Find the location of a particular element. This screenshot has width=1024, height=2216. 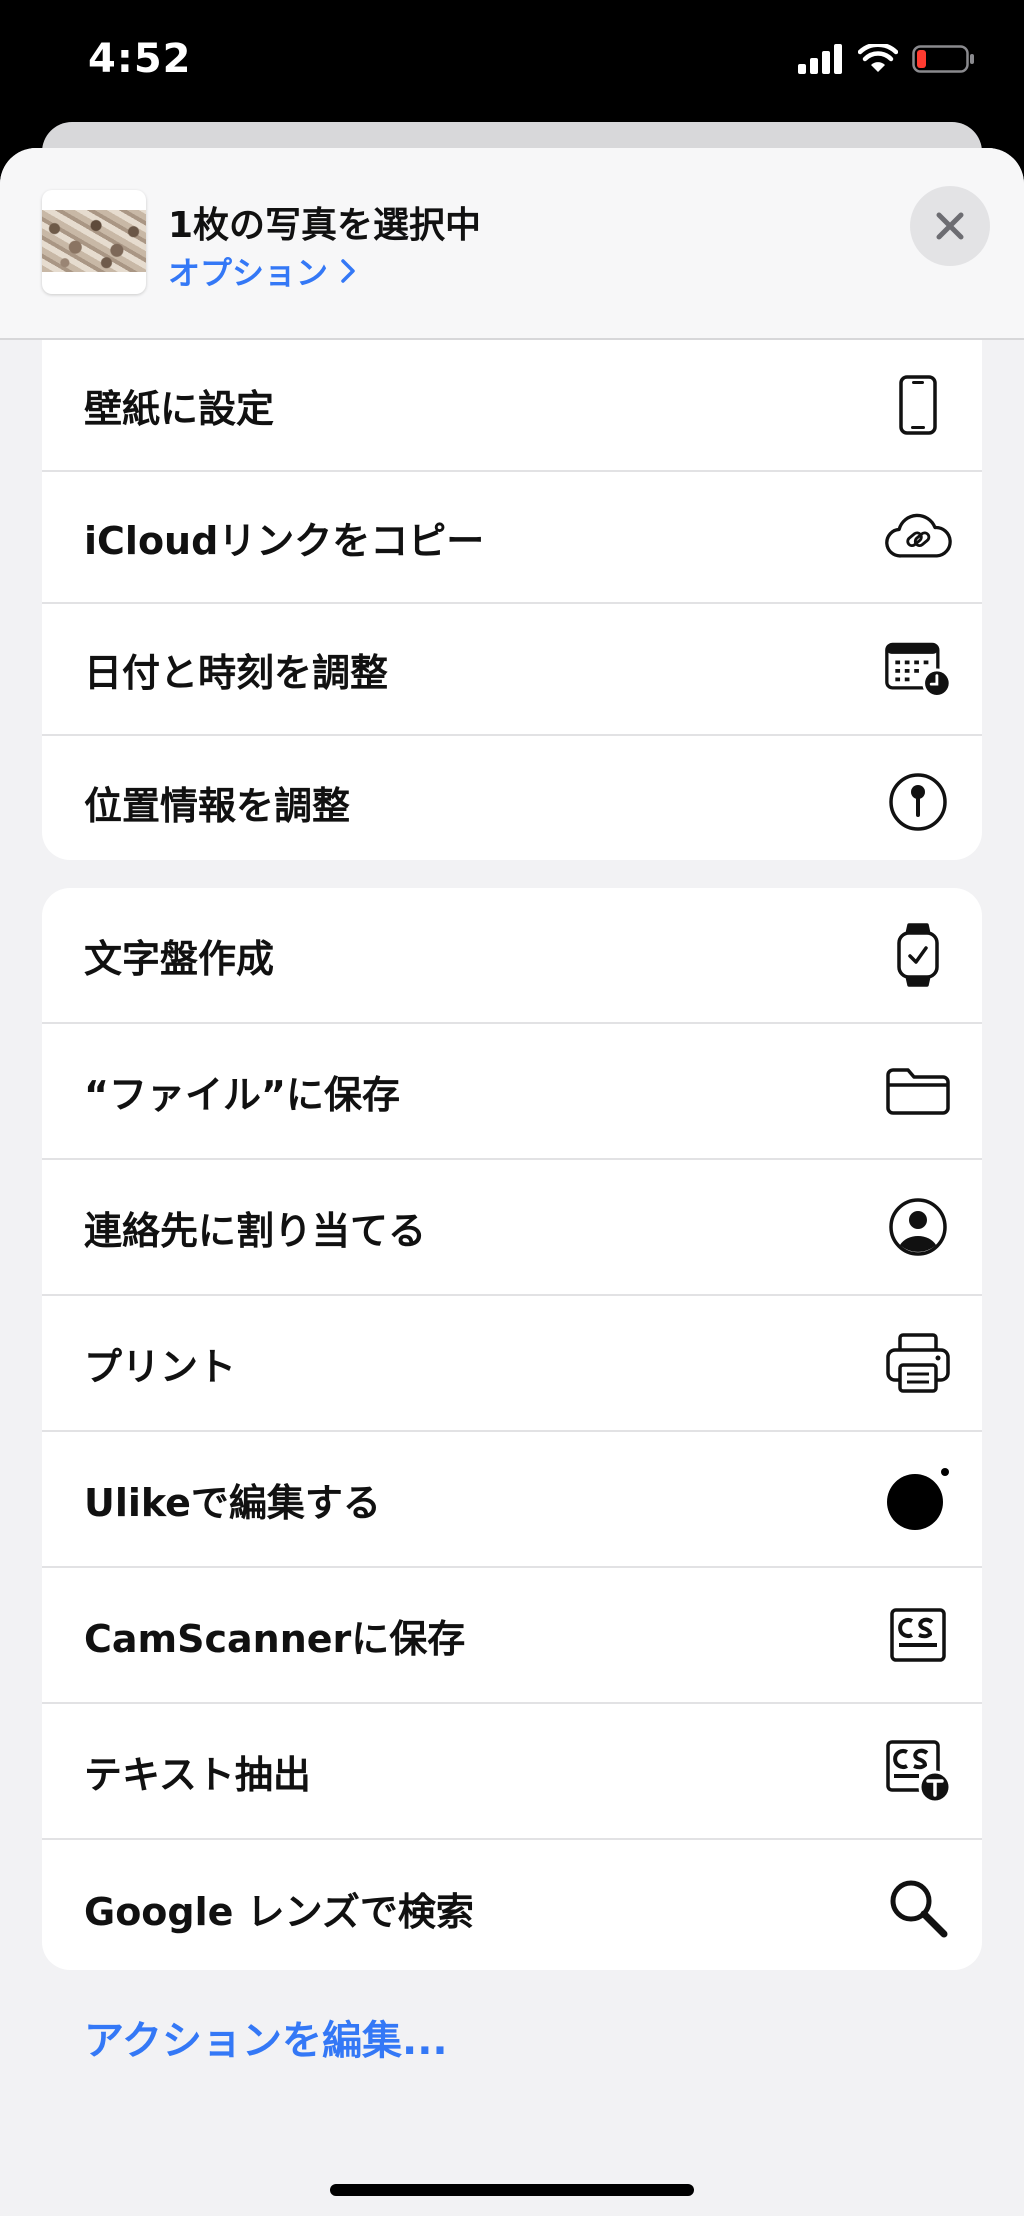

status-bar: 4:52 is located at coordinates (512, 65).